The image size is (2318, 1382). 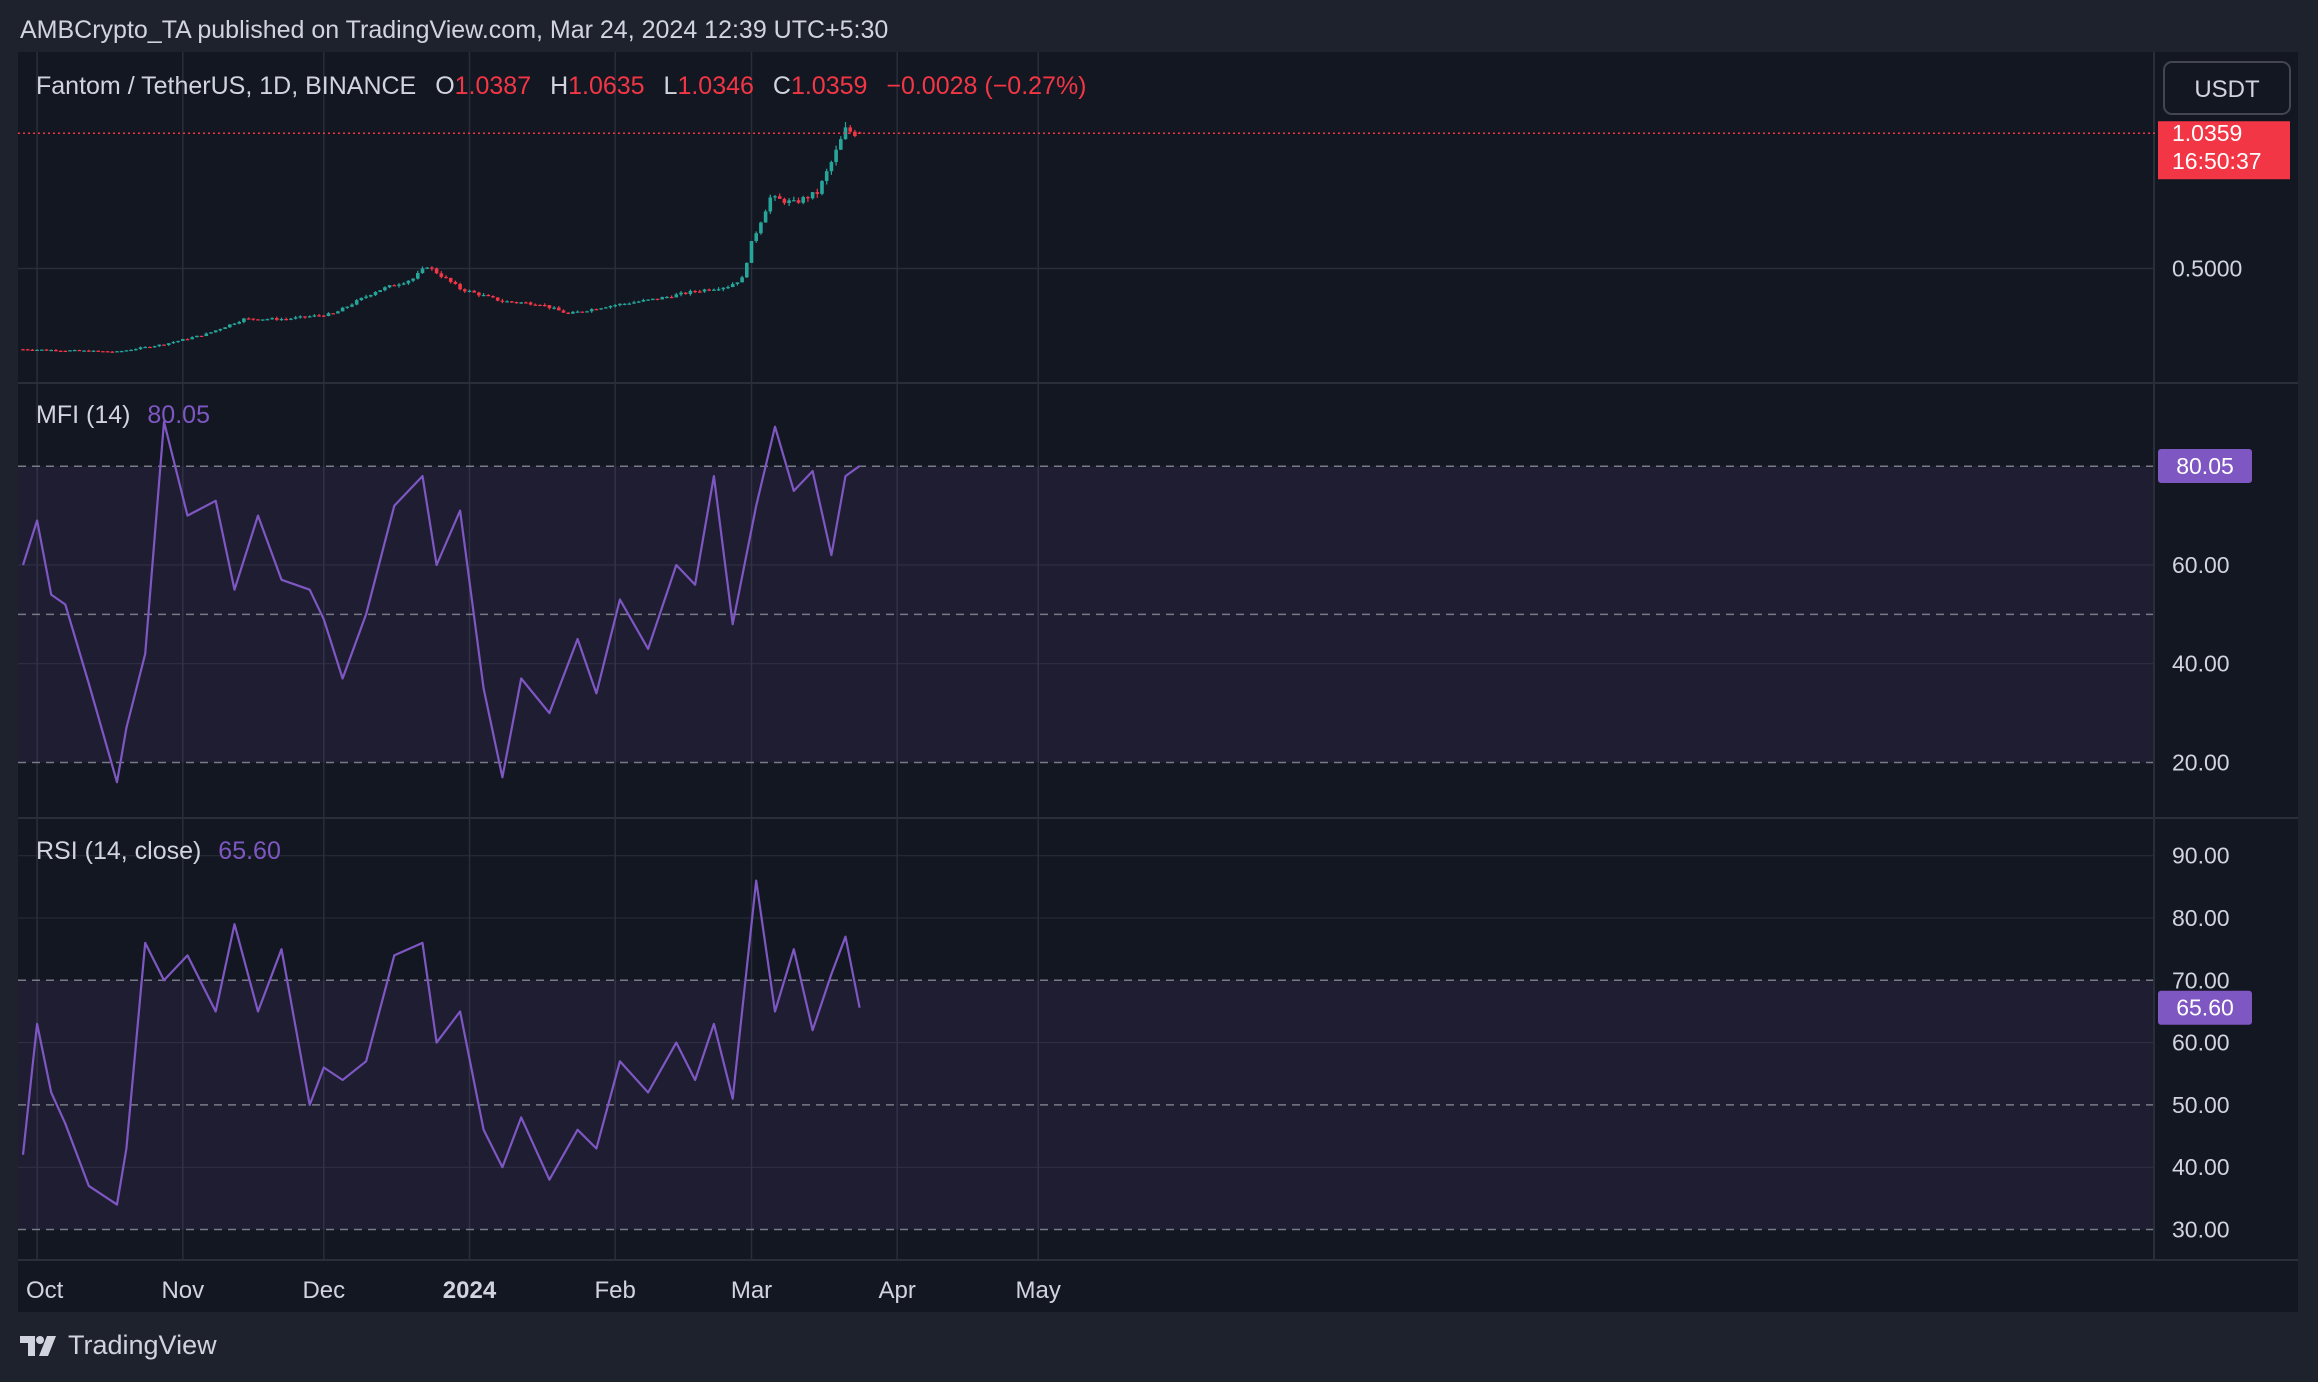 I want to click on x-axis-tick-label: Oct, so click(x=45, y=1290).